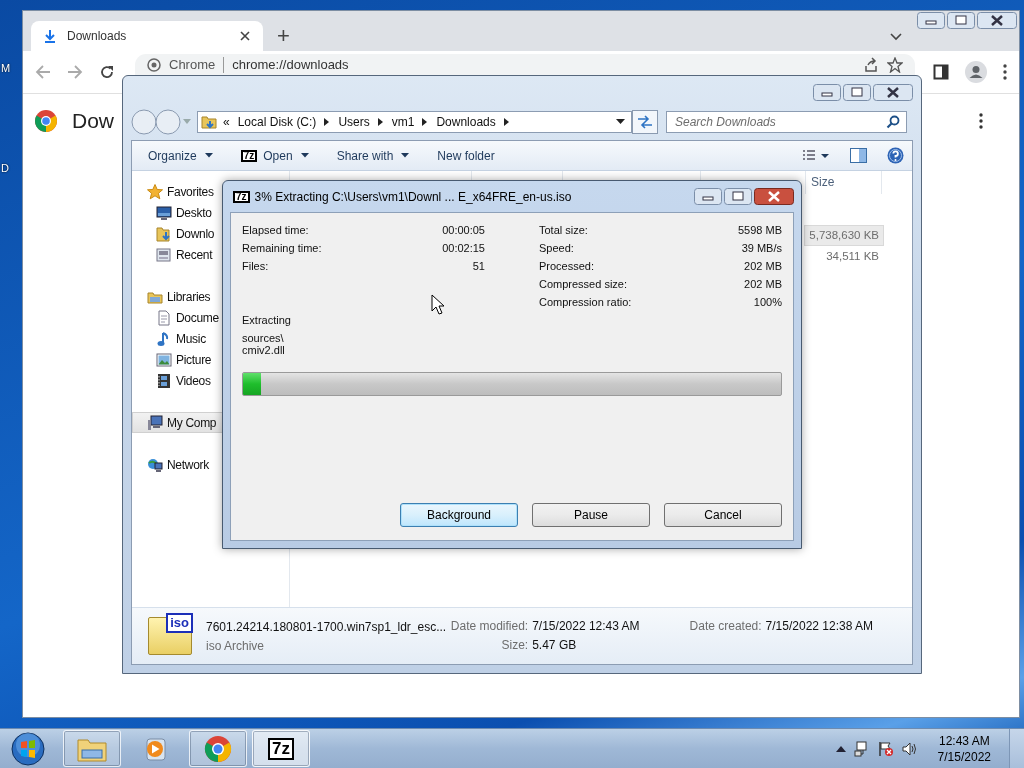  I want to click on breadcrumb-item: Local Disk (C:), so click(277, 122).